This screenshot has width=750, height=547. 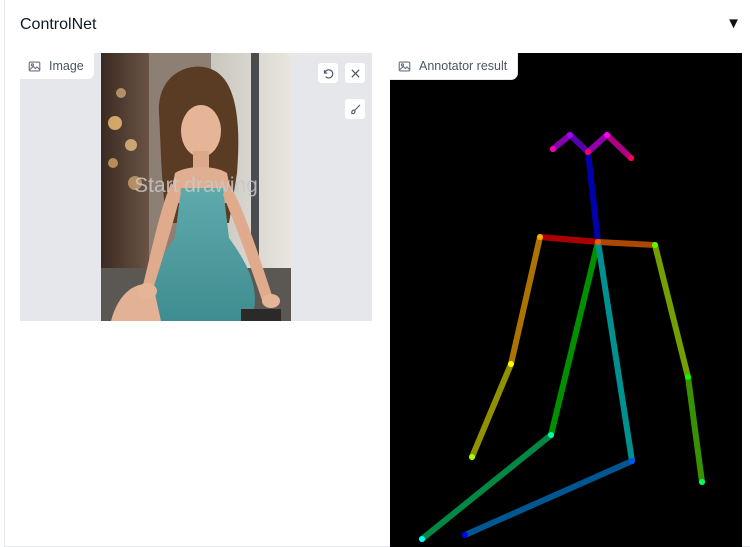 What do you see at coordinates (593, 197) in the screenshot?
I see `pose-limb-neck` at bounding box center [593, 197].